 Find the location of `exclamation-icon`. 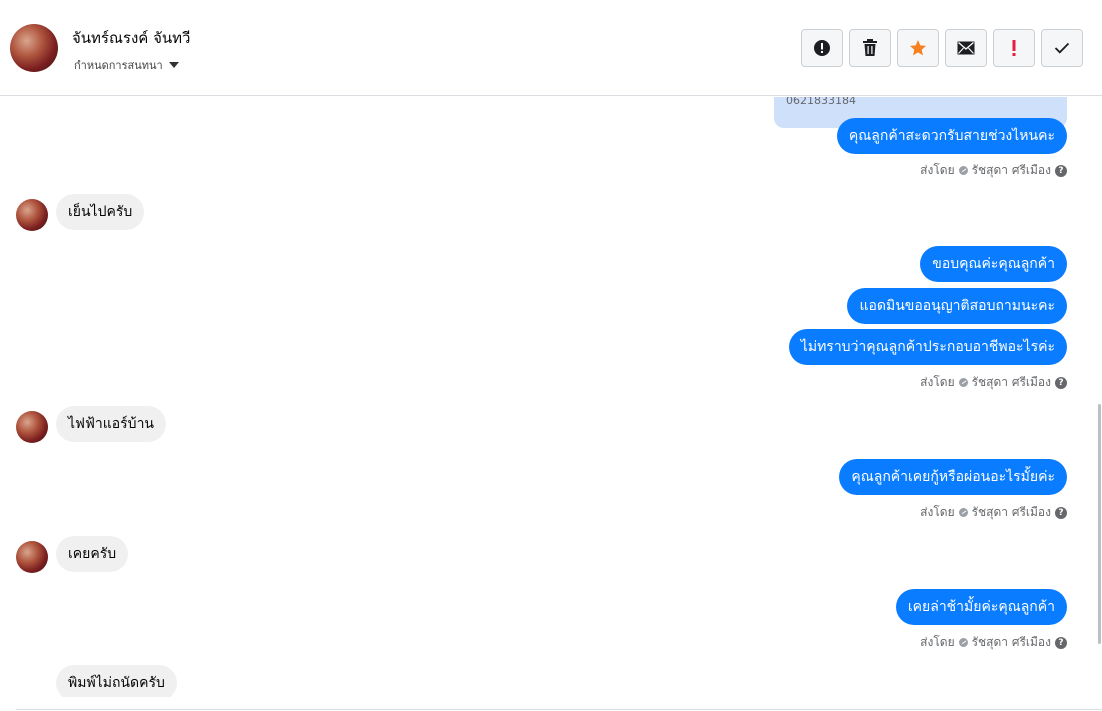

exclamation-icon is located at coordinates (1014, 48).